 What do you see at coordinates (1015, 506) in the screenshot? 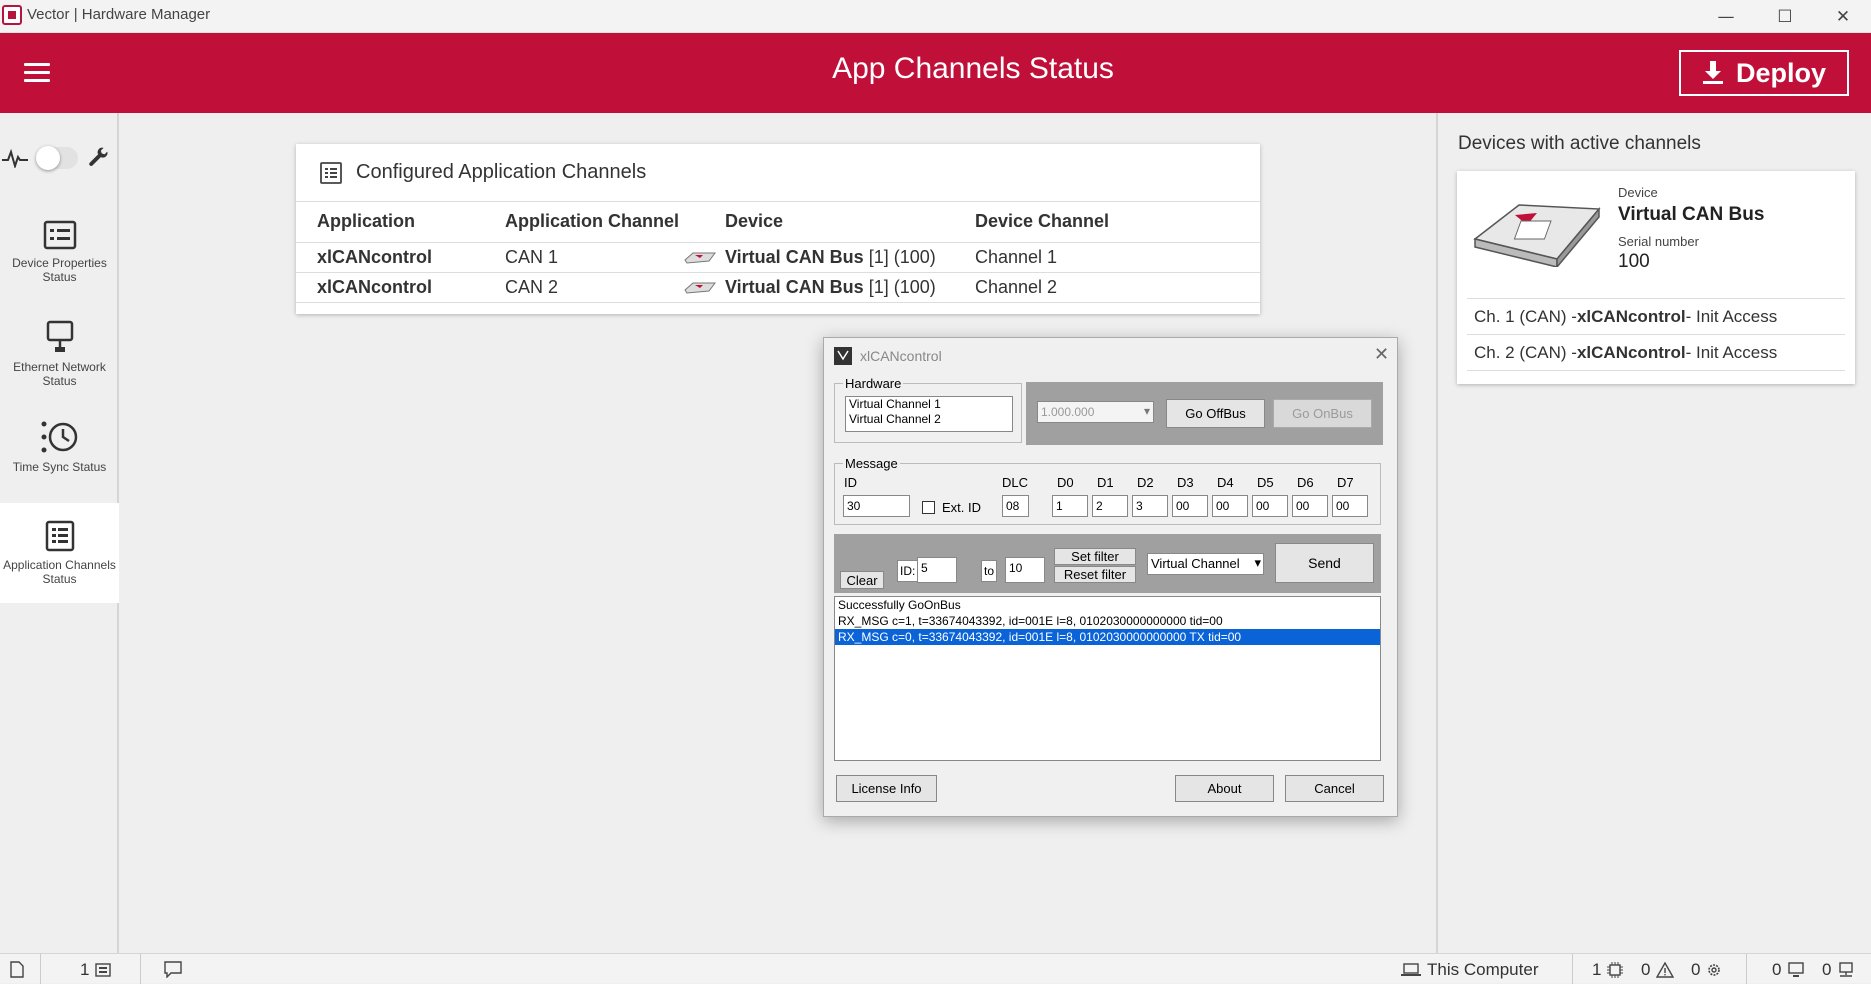
I see `dlc-input: 08` at bounding box center [1015, 506].